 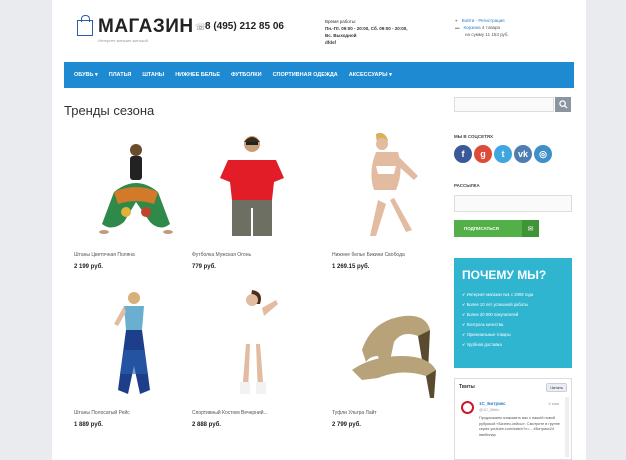 I want to click on newsletter-title: РАССЫЛКА, so click(x=467, y=185).